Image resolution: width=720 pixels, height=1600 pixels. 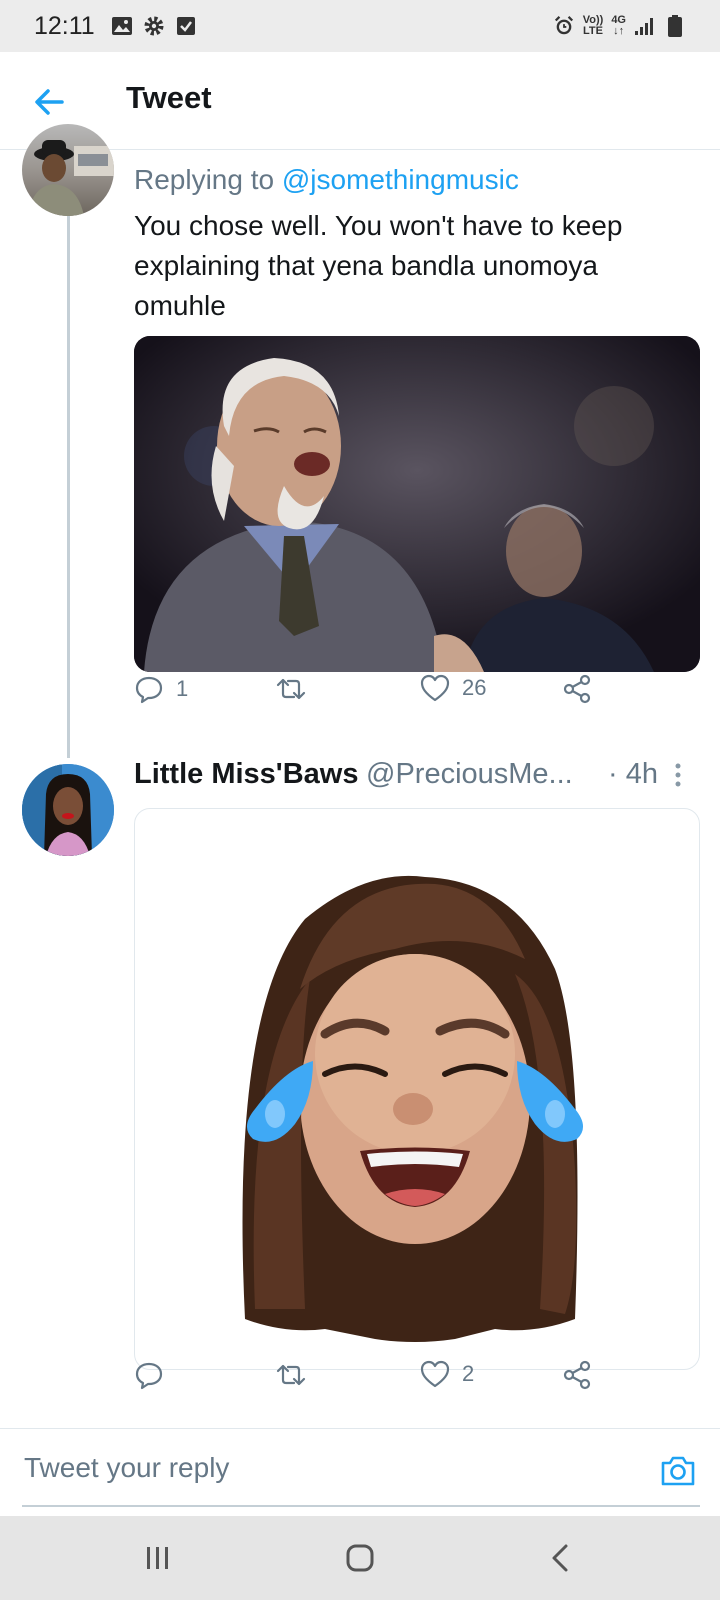 I want to click on tweet-timestamp: · 4h, so click(x=633, y=774).